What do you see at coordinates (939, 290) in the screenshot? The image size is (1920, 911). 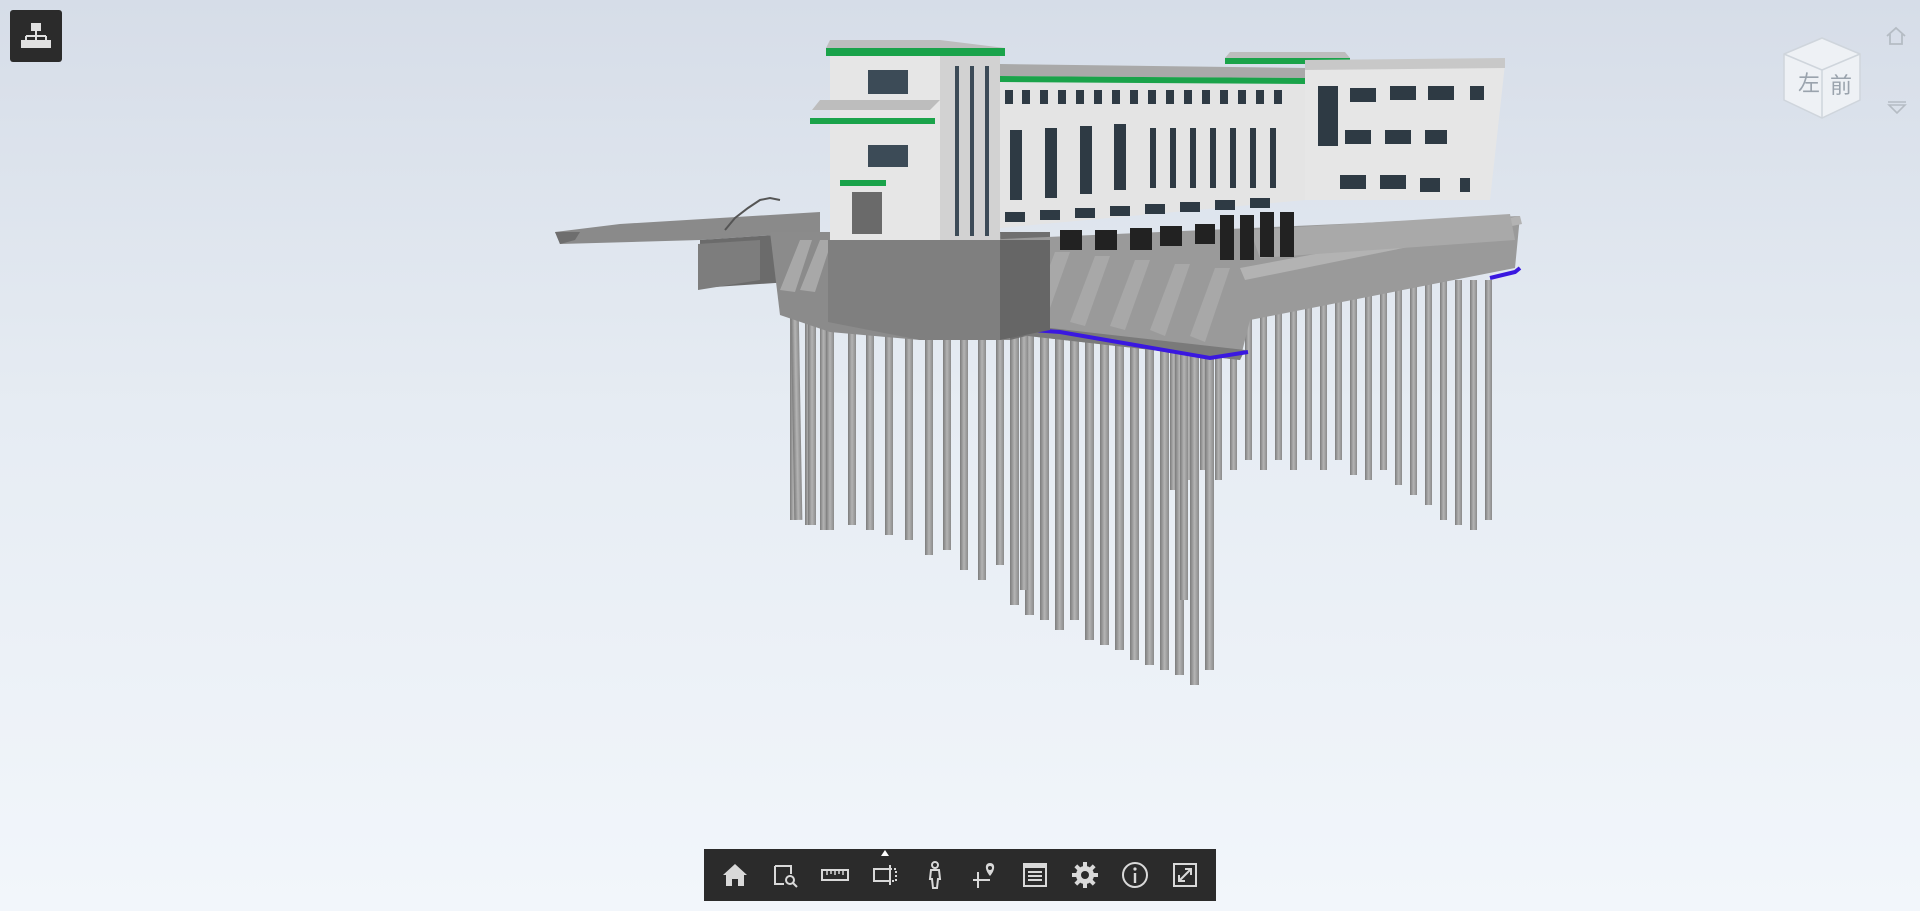 I see `left-podium-block` at bounding box center [939, 290].